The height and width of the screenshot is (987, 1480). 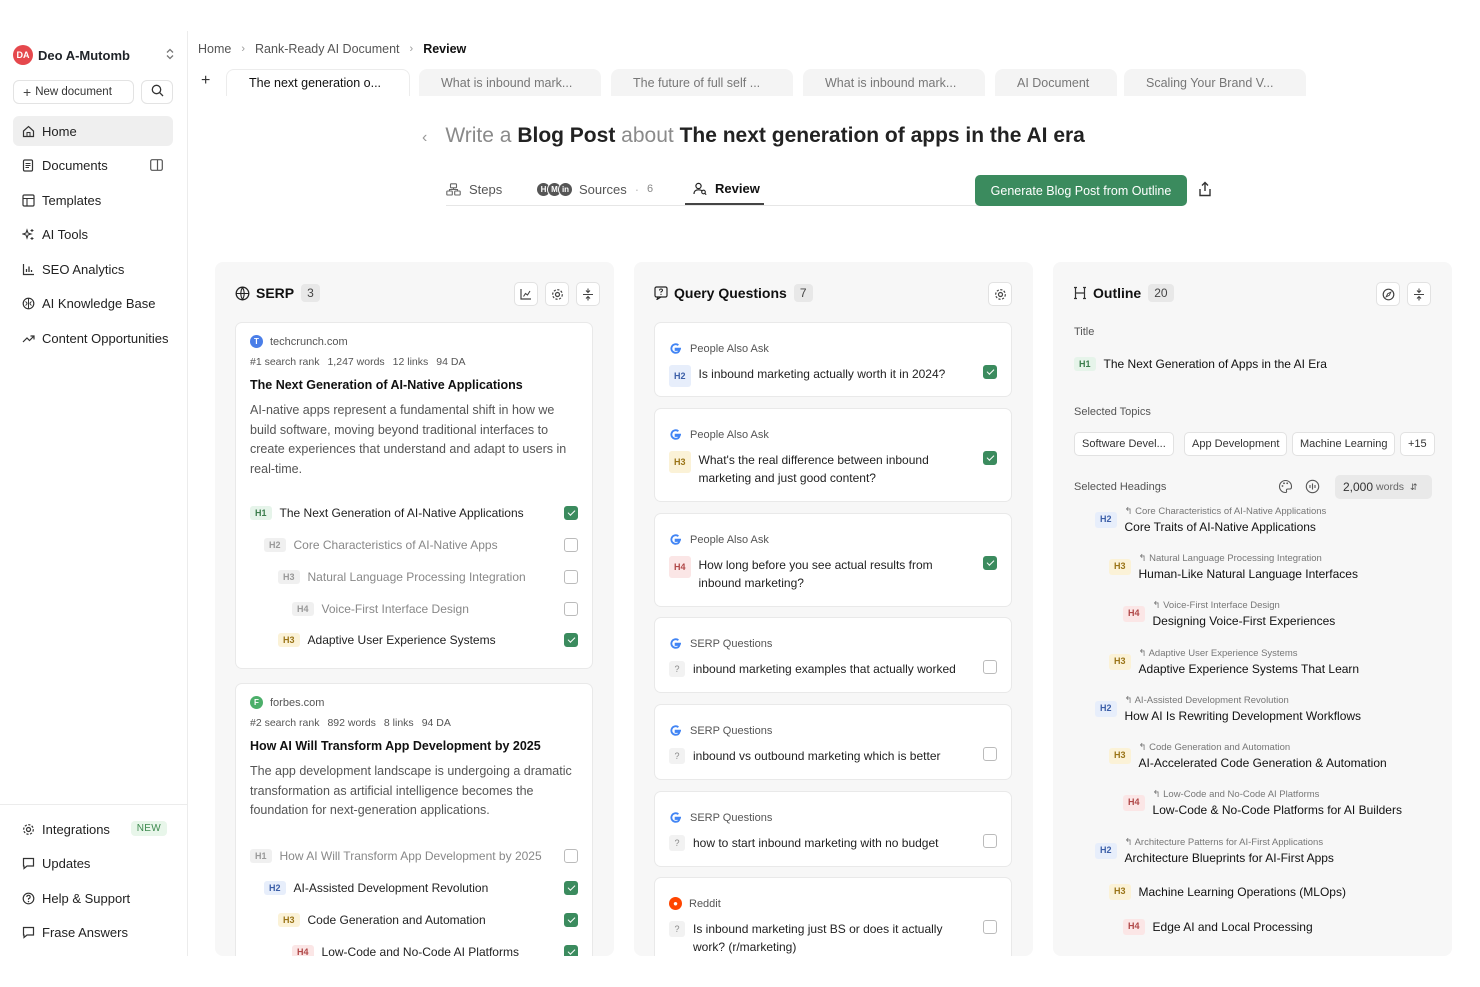 What do you see at coordinates (1084, 332) in the screenshot?
I see `outline-title-label: Title` at bounding box center [1084, 332].